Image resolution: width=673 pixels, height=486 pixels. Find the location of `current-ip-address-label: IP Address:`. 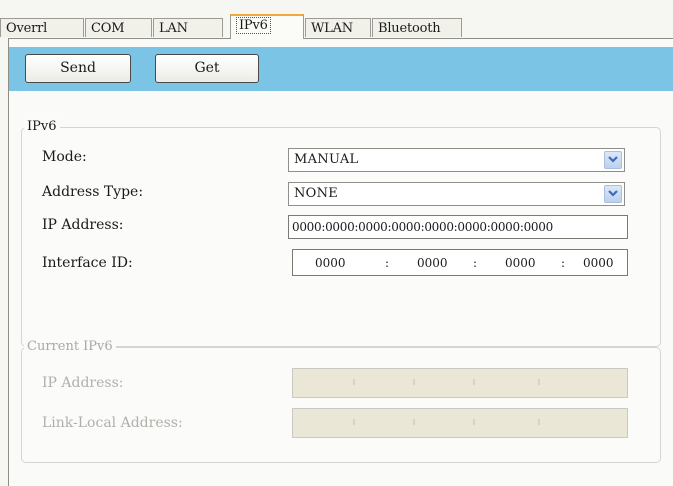

current-ip-address-label: IP Address: is located at coordinates (83, 383).